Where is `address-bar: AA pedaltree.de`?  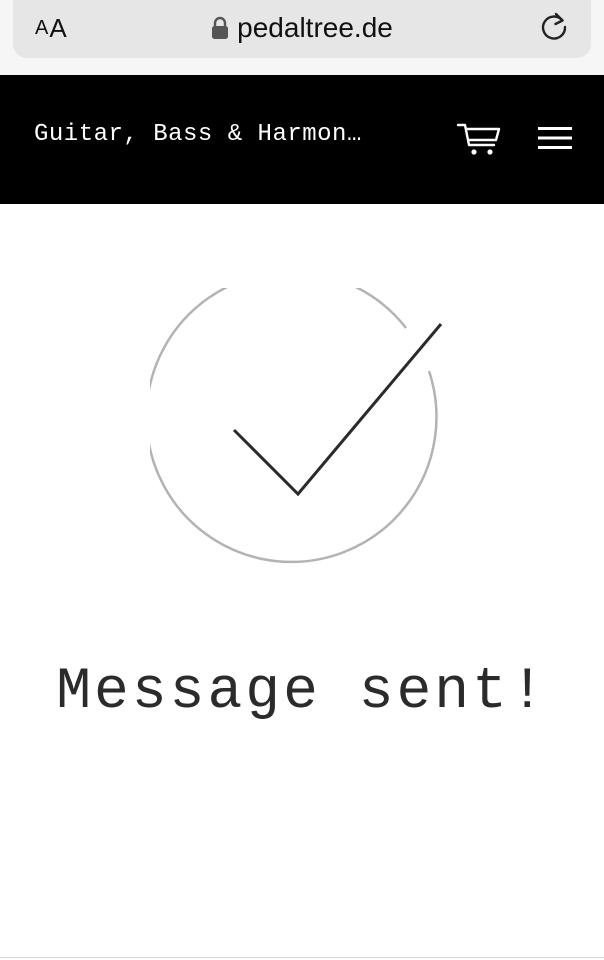
address-bar: AA pedaltree.de is located at coordinates (302, 29).